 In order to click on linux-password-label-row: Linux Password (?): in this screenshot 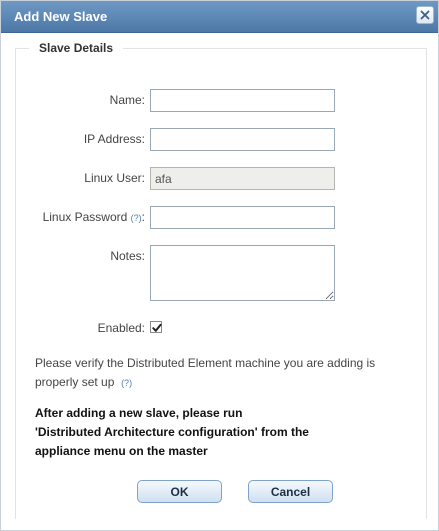, I will do `click(80, 217)`.